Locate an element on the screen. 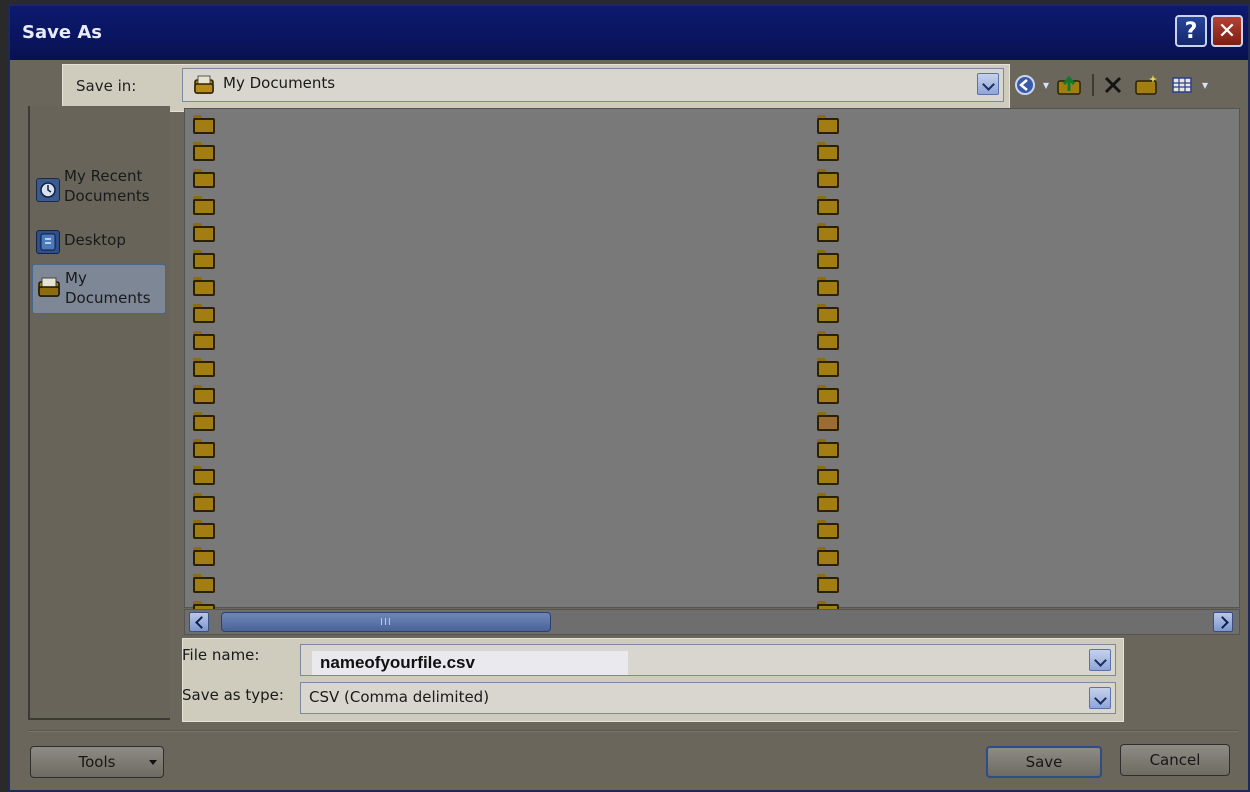 Image resolution: width=1250 pixels, height=792 pixels. save-button: Save is located at coordinates (1044, 762).